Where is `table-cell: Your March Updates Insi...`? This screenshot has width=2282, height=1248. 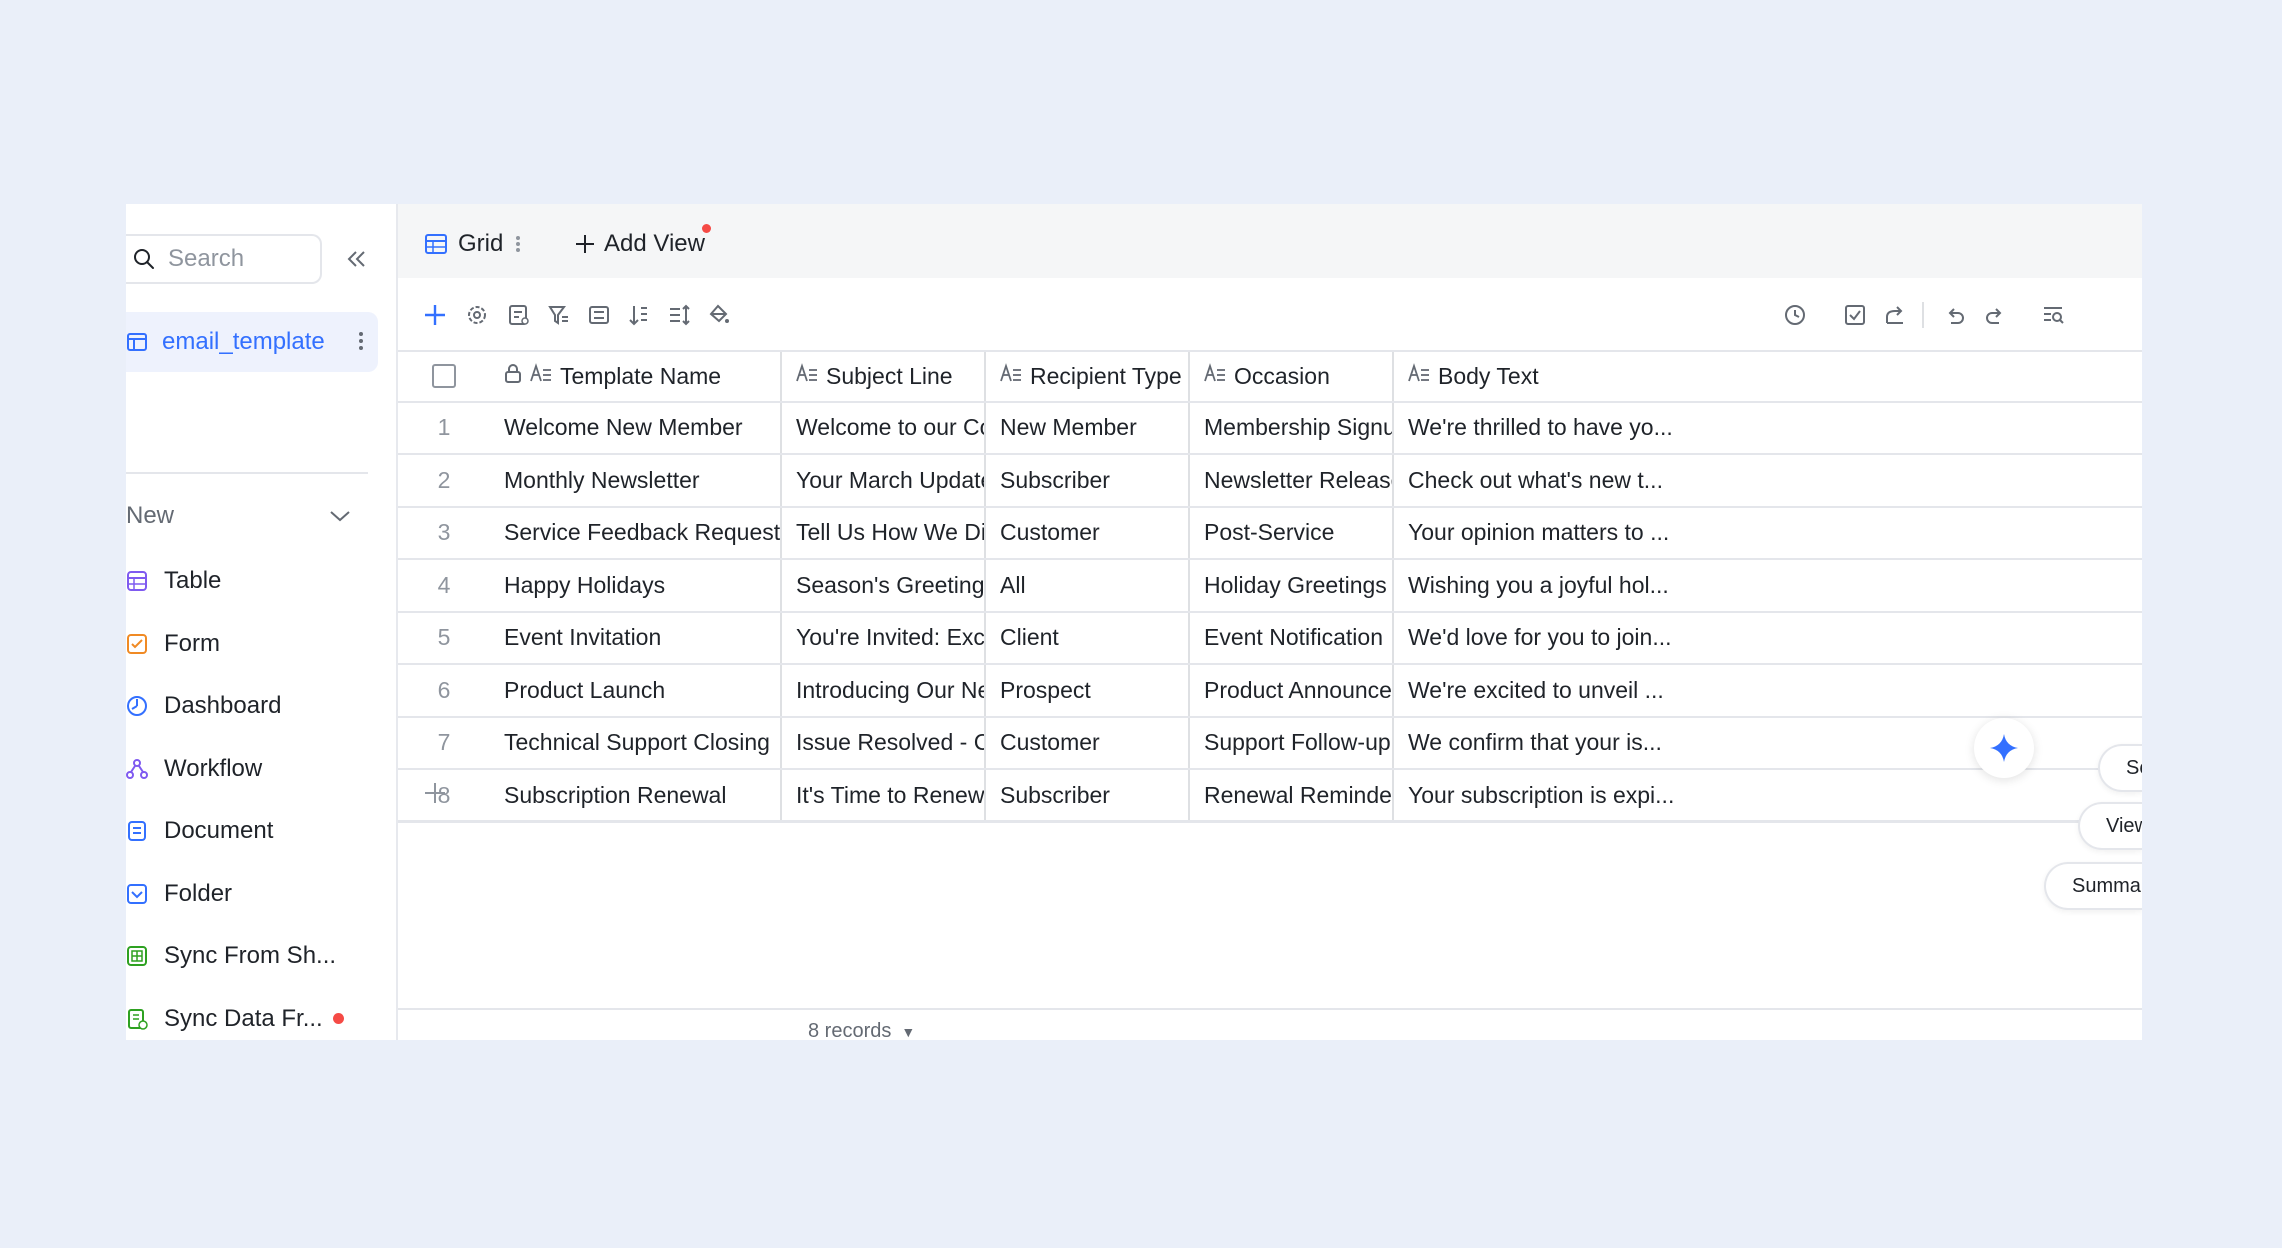 table-cell: Your March Updates Insi... is located at coordinates (882, 480).